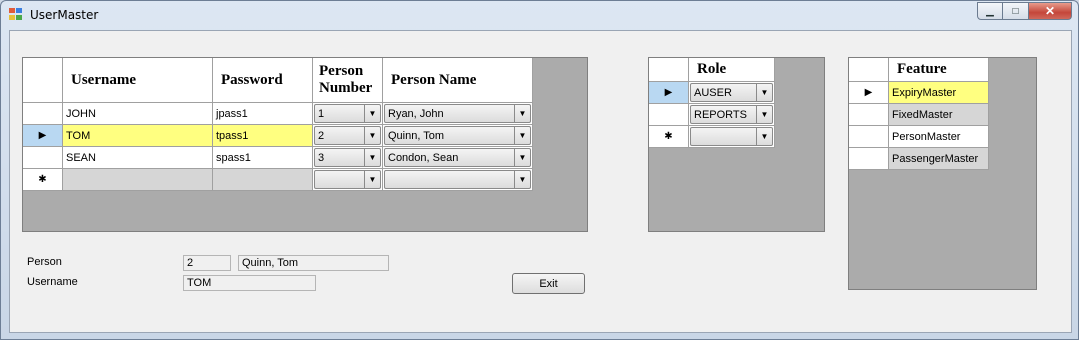  Describe the element at coordinates (348, 158) in the screenshot. I see `person-number-combo: 3 ▼` at that location.